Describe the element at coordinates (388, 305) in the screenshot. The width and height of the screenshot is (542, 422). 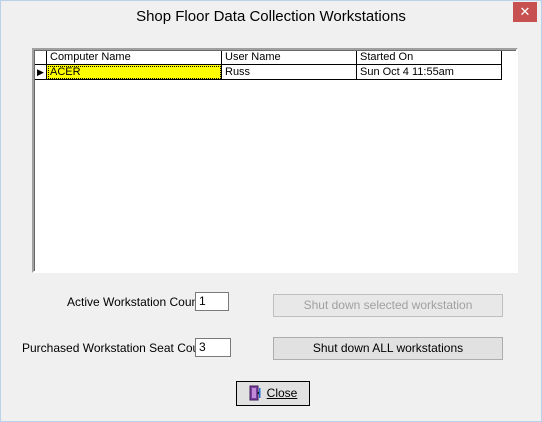
I see `shut-down-selected-button: Shut down selected workstation` at that location.